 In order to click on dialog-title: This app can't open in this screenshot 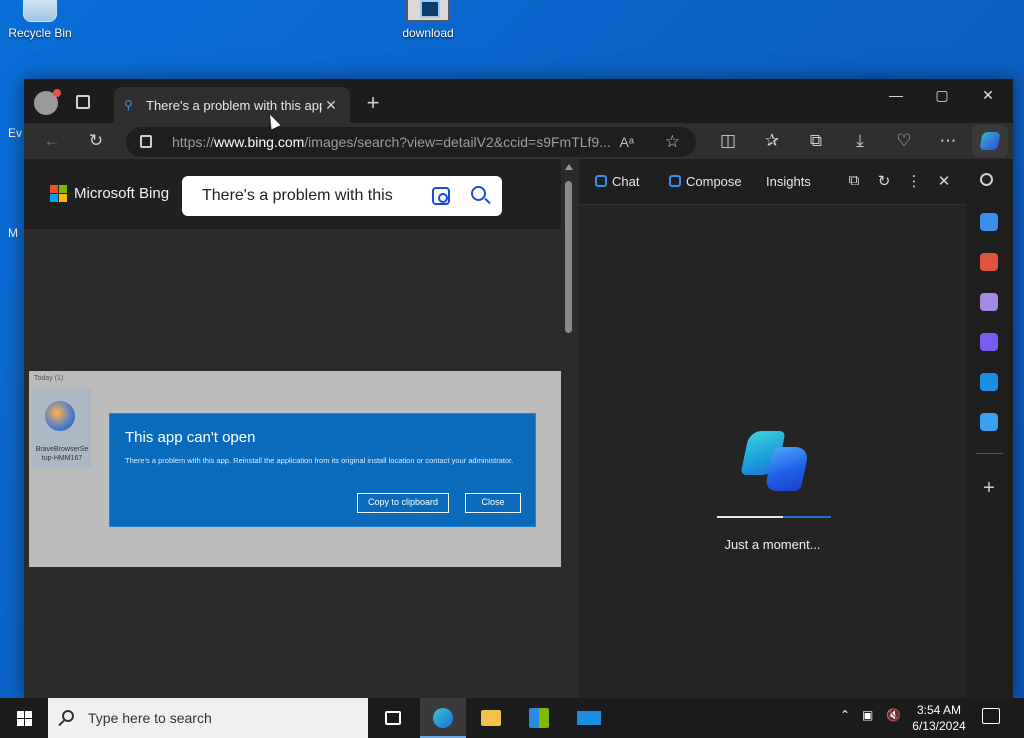, I will do `click(190, 437)`.